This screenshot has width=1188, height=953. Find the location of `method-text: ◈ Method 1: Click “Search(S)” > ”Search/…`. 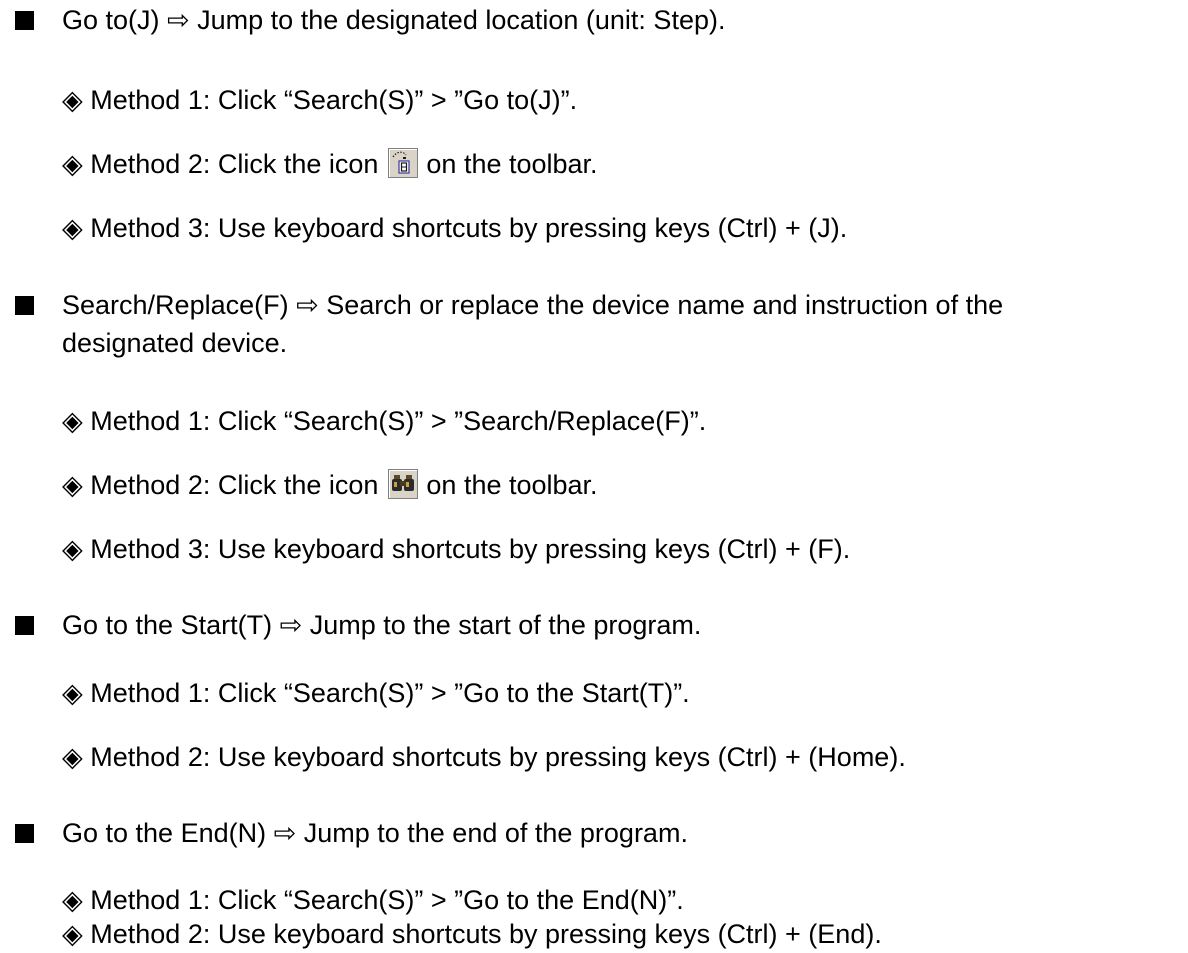

method-text: ◈ Method 1: Click “Search(S)” > ”Search/… is located at coordinates (384, 421).